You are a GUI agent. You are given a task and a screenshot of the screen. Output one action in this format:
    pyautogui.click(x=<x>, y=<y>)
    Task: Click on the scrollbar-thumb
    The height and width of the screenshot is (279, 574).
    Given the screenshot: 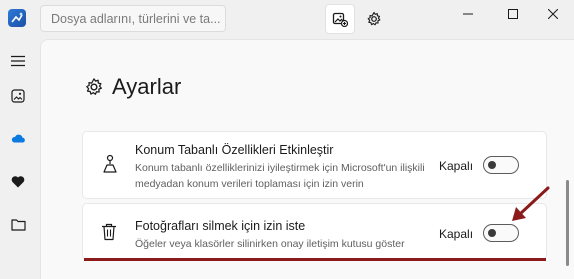 What is the action you would take?
    pyautogui.click(x=567, y=223)
    